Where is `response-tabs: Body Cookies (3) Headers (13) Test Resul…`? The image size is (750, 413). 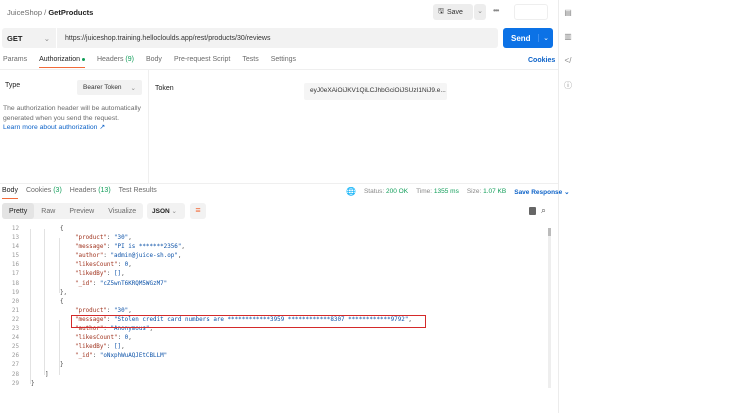 response-tabs: Body Cookies (3) Headers (13) Test Resul… is located at coordinates (79, 193).